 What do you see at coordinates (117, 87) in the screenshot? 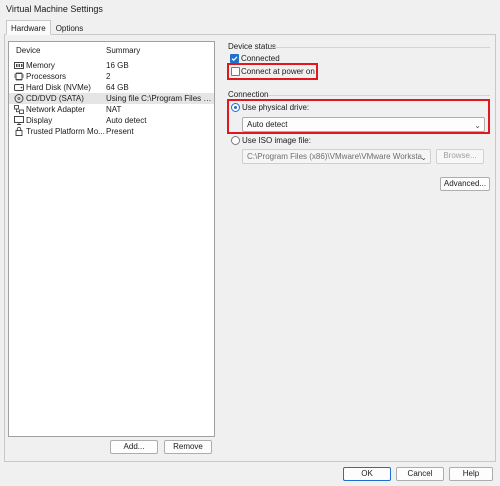
I see `device-summary: 64 GB` at bounding box center [117, 87].